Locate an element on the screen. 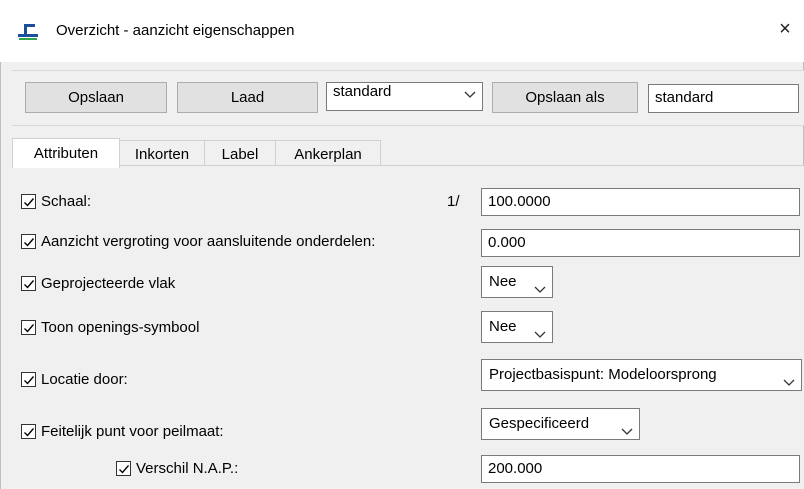 This screenshot has width=804, height=489. locatie-label: Locatie door: is located at coordinates (84, 379).